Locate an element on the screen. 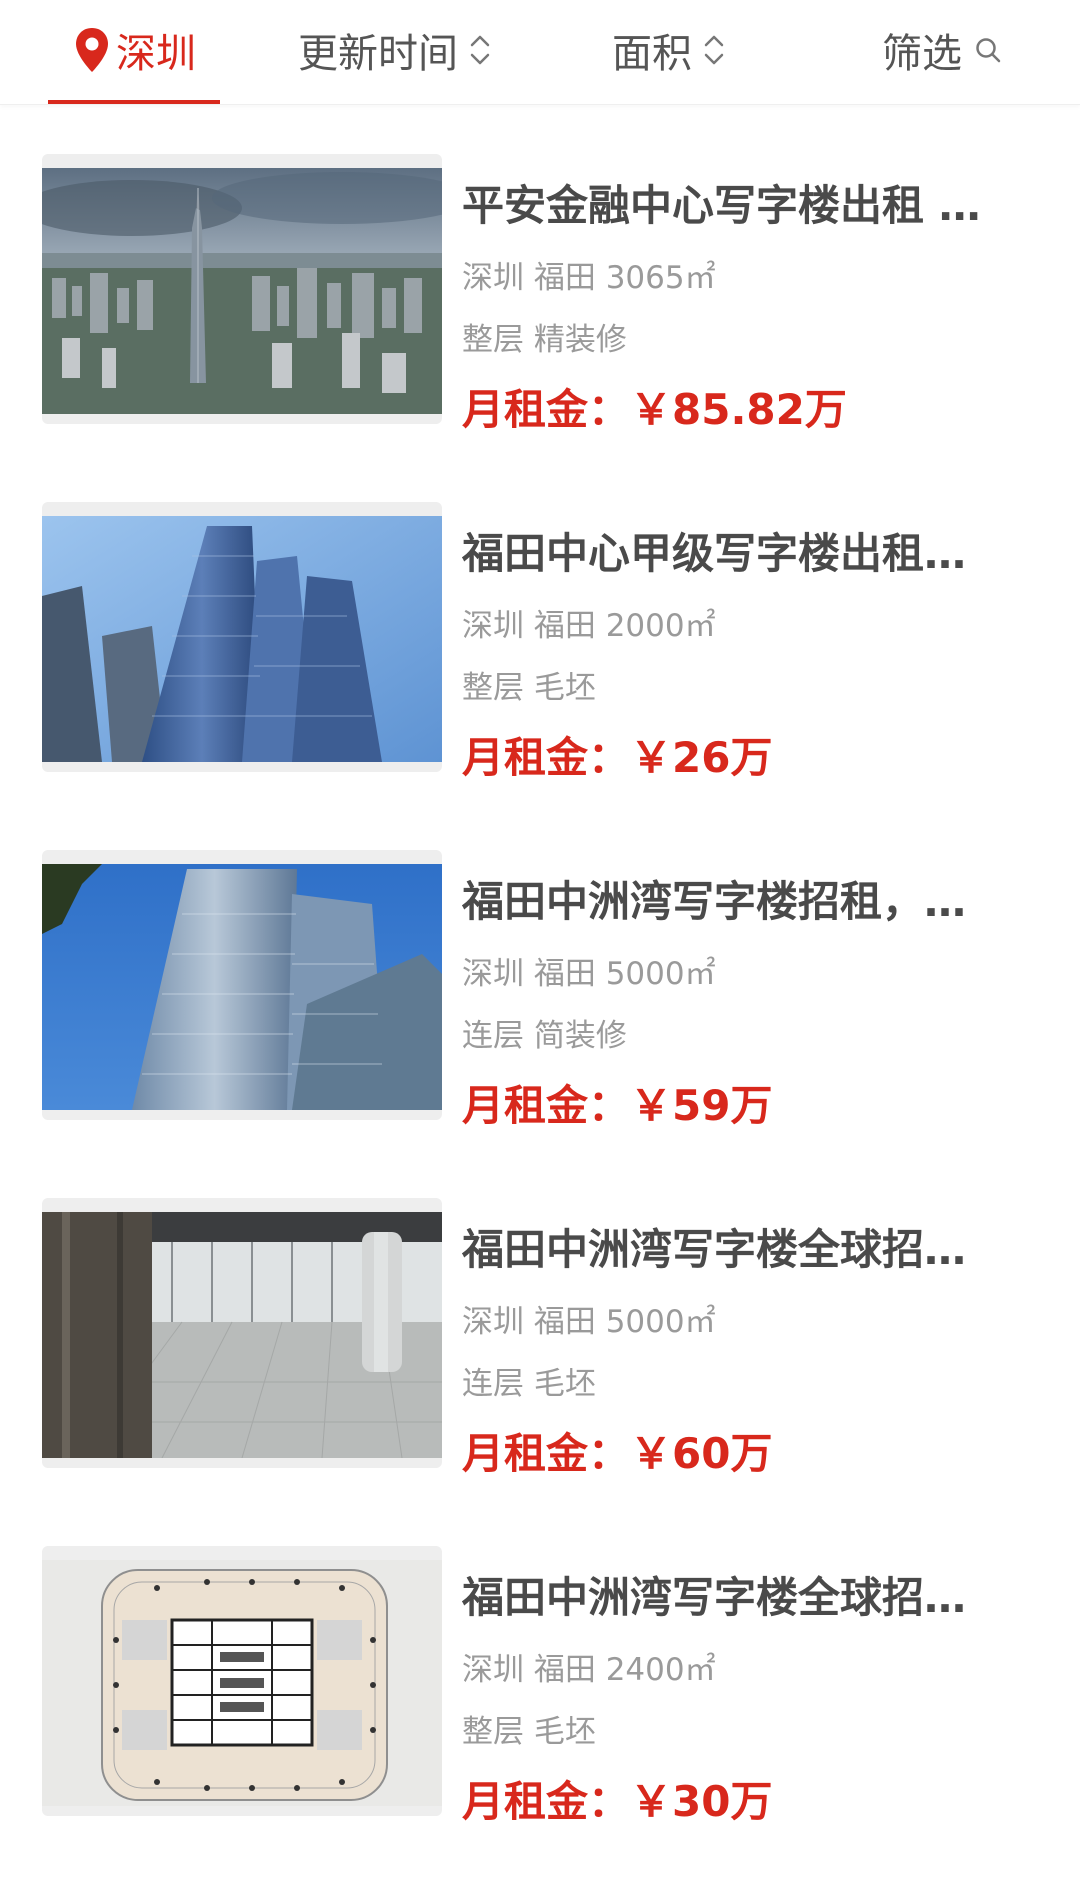  tab-filter: 筛选 is located at coordinates (942, 50).